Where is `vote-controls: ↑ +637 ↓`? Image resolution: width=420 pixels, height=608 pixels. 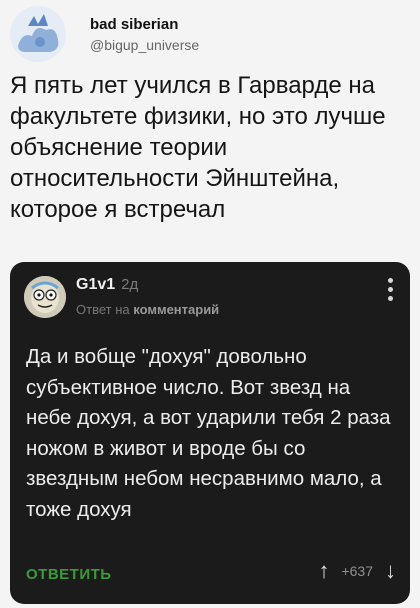 vote-controls: ↑ +637 ↓ is located at coordinates (357, 571).